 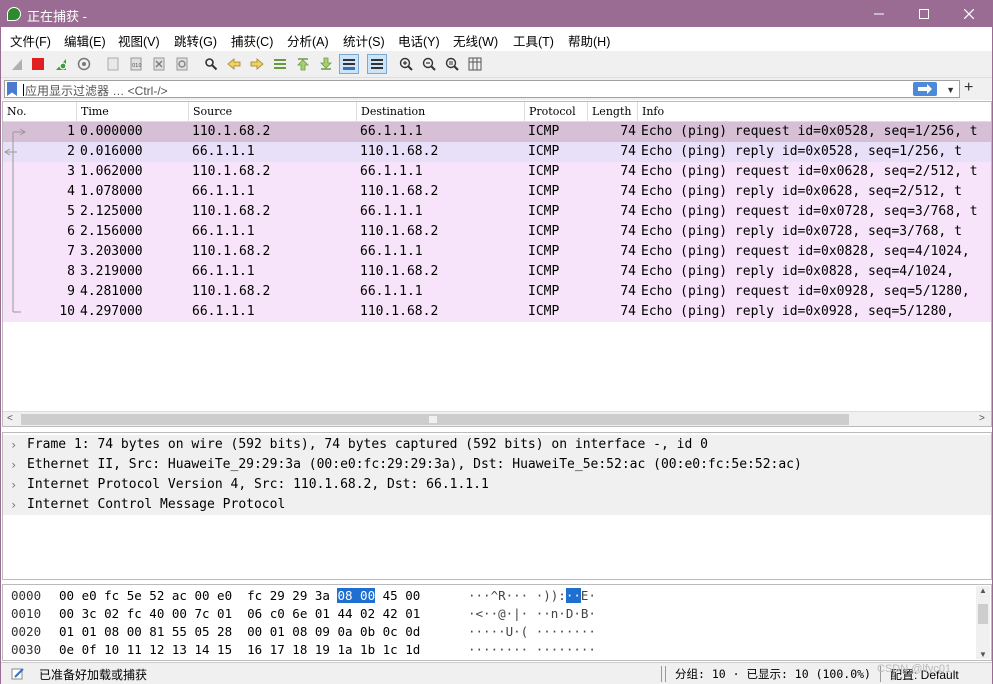 What do you see at coordinates (556, 112) in the screenshot?
I see `col-protocol: Protocol` at bounding box center [556, 112].